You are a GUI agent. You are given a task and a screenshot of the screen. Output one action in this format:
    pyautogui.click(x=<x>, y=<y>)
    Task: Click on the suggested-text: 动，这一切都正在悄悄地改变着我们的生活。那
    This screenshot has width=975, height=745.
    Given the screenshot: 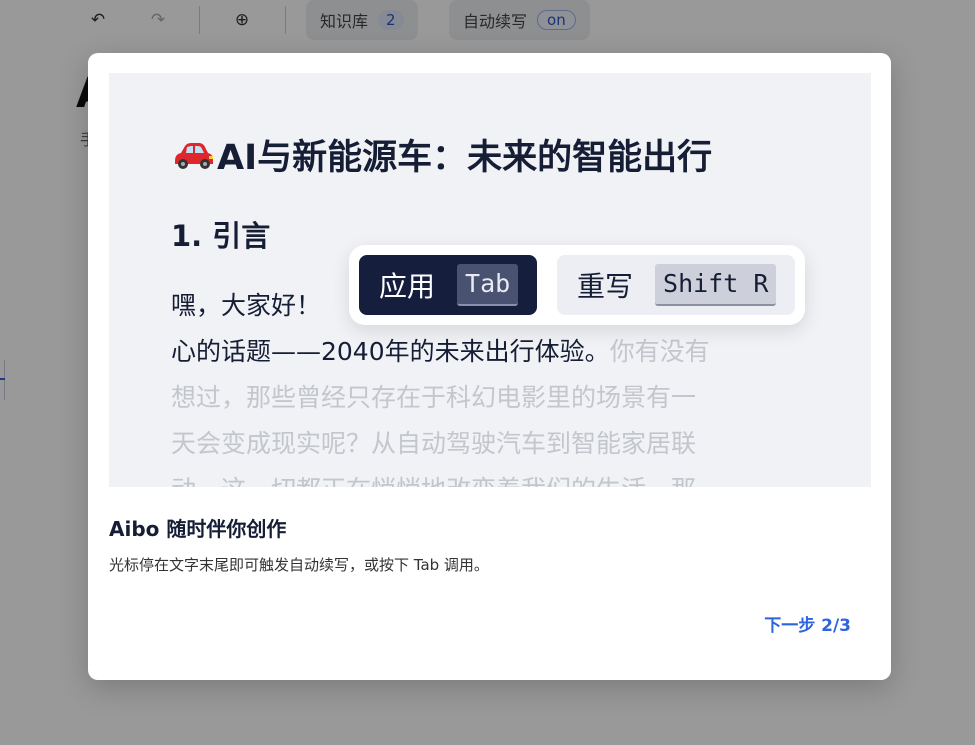 What is the action you would take?
    pyautogui.click(x=491, y=477)
    